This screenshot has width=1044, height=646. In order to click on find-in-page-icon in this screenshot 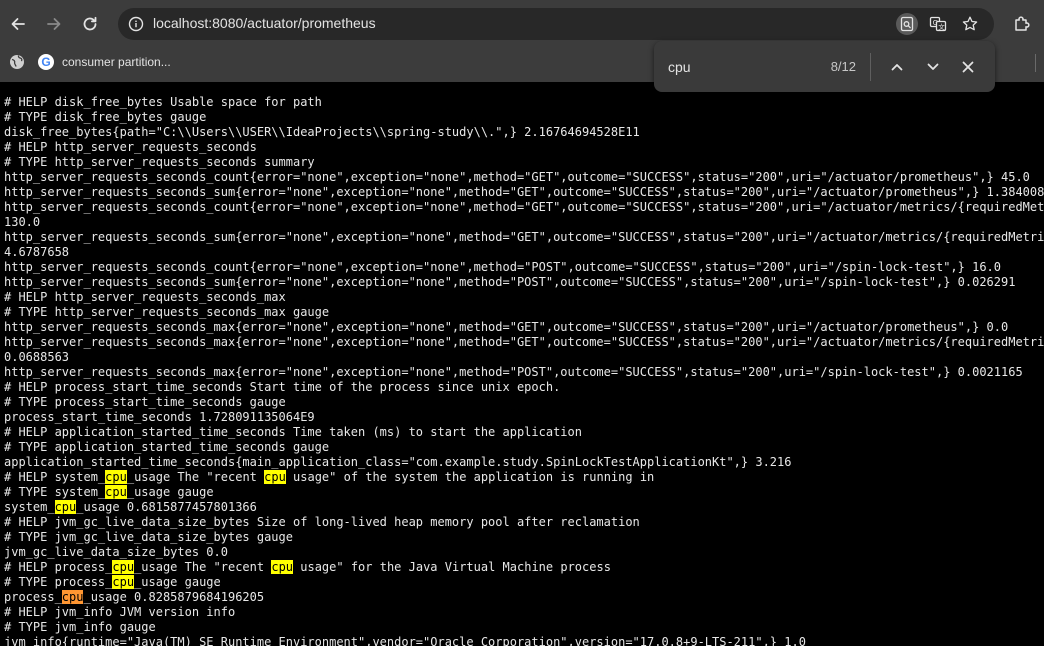, I will do `click(907, 24)`.